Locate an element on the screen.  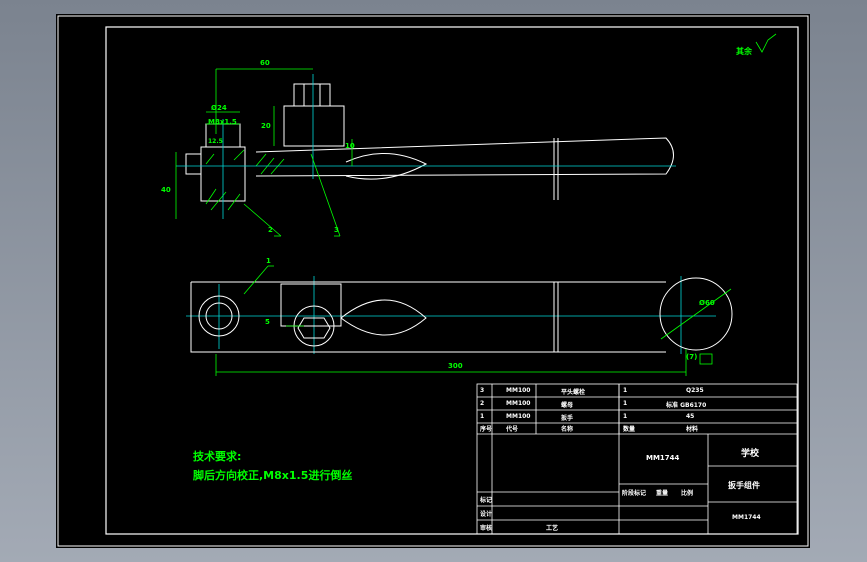
drawing-title: 扳手组件 is located at coordinates (744, 485).